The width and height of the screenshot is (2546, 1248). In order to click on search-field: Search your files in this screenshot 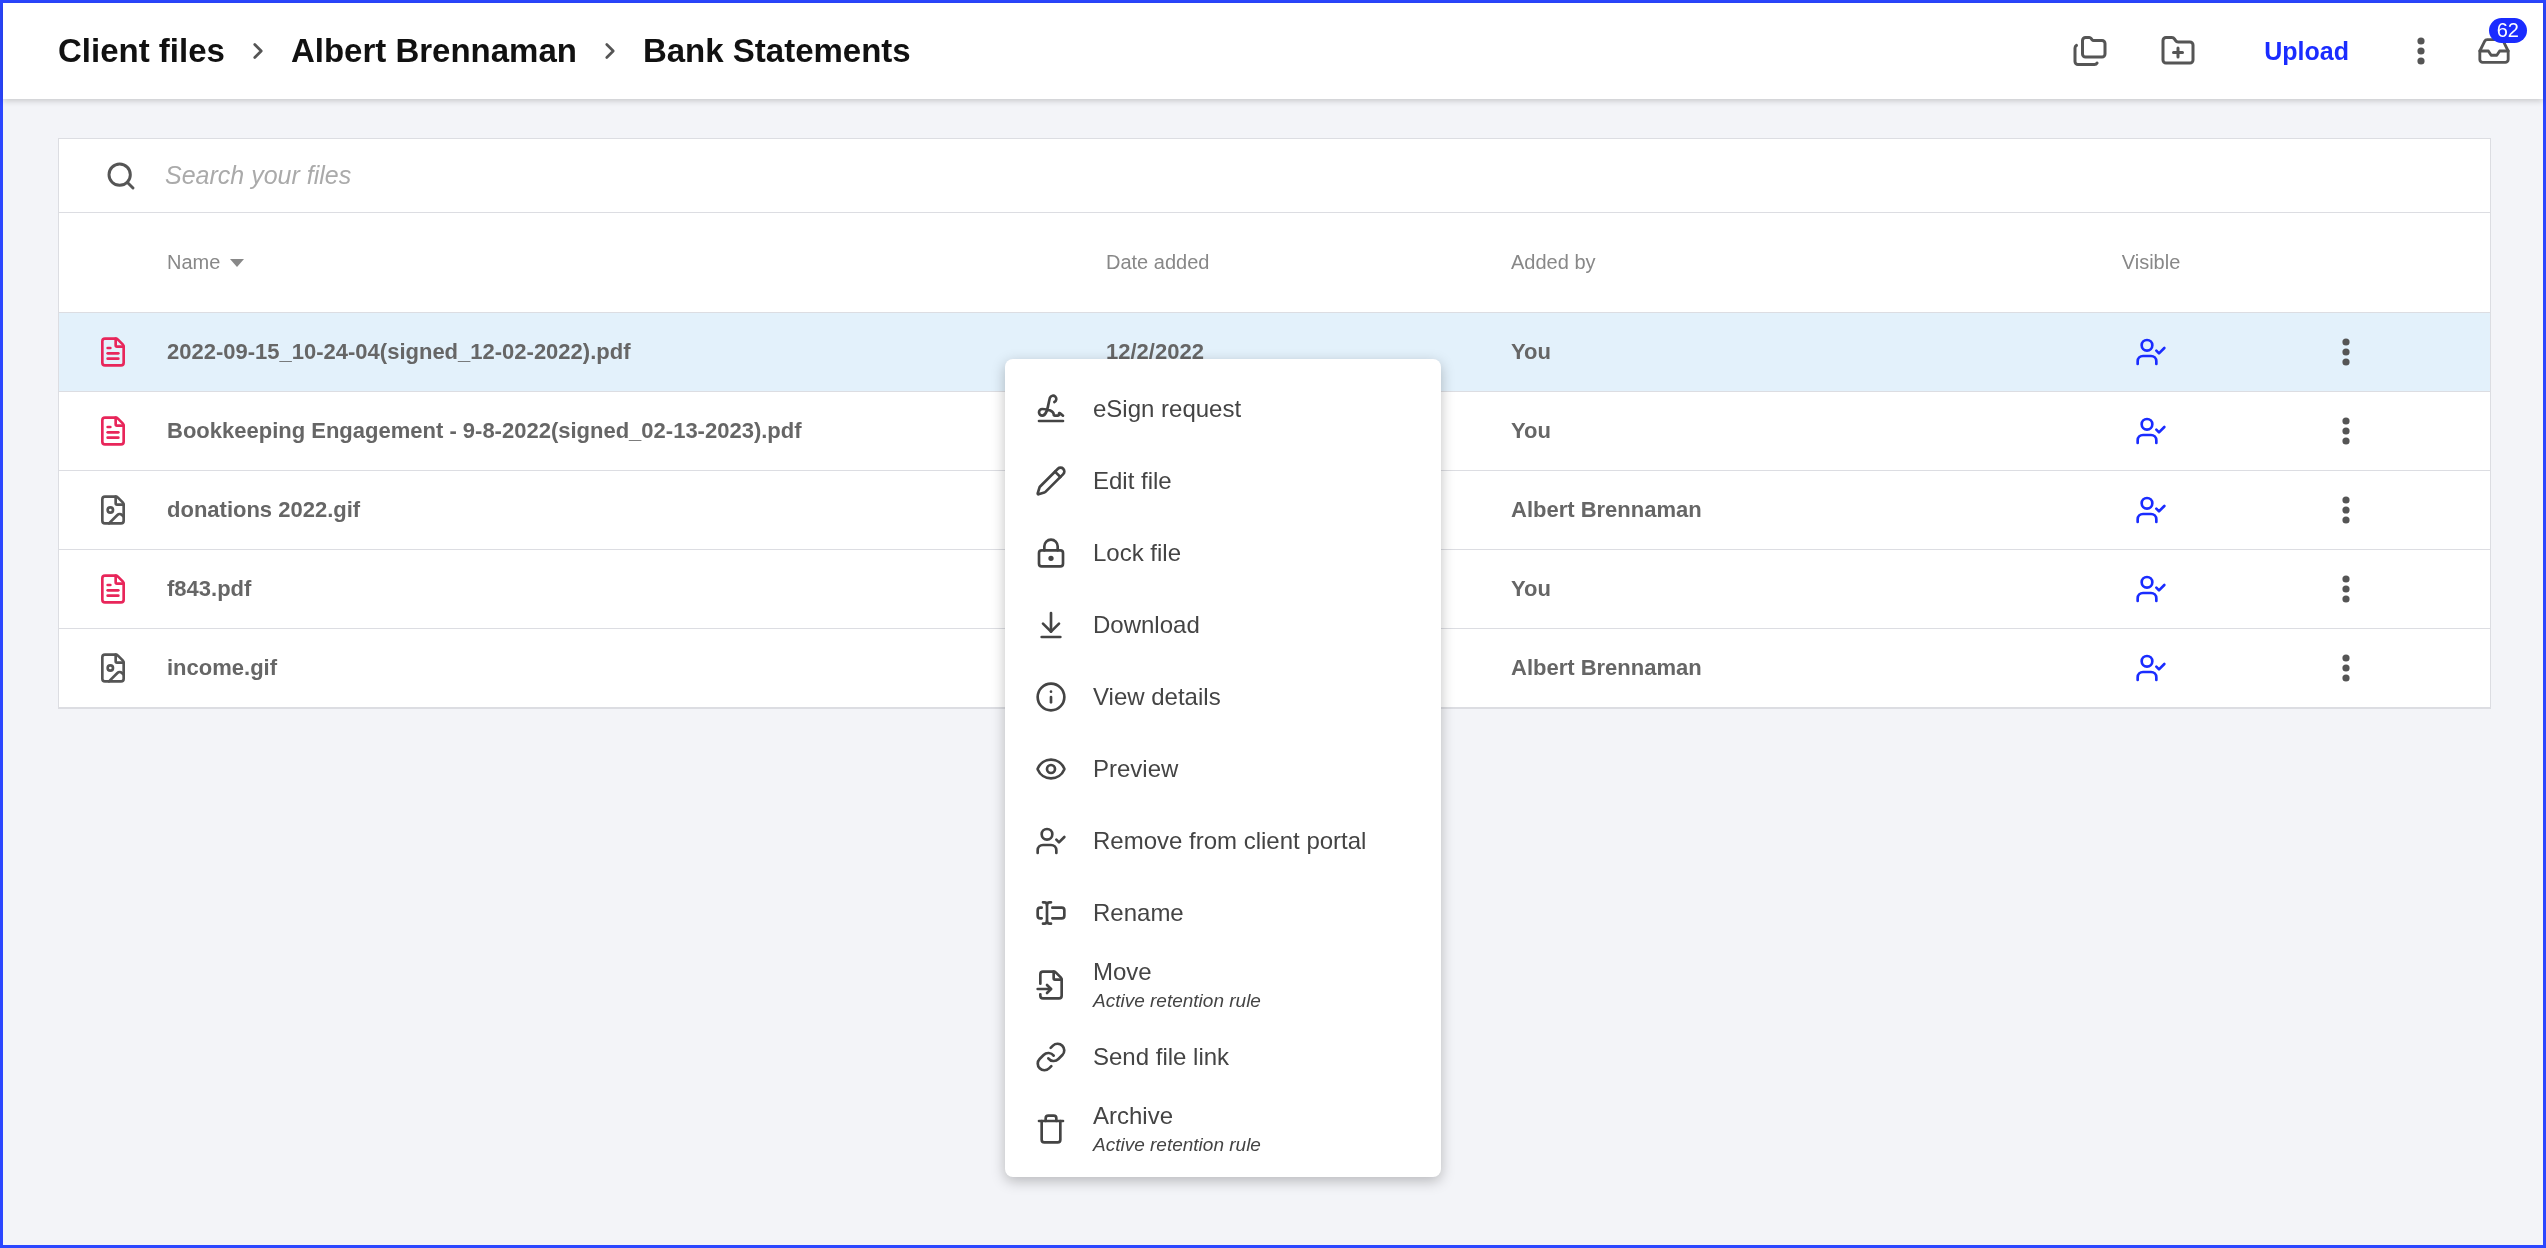, I will do `click(1326, 175)`.